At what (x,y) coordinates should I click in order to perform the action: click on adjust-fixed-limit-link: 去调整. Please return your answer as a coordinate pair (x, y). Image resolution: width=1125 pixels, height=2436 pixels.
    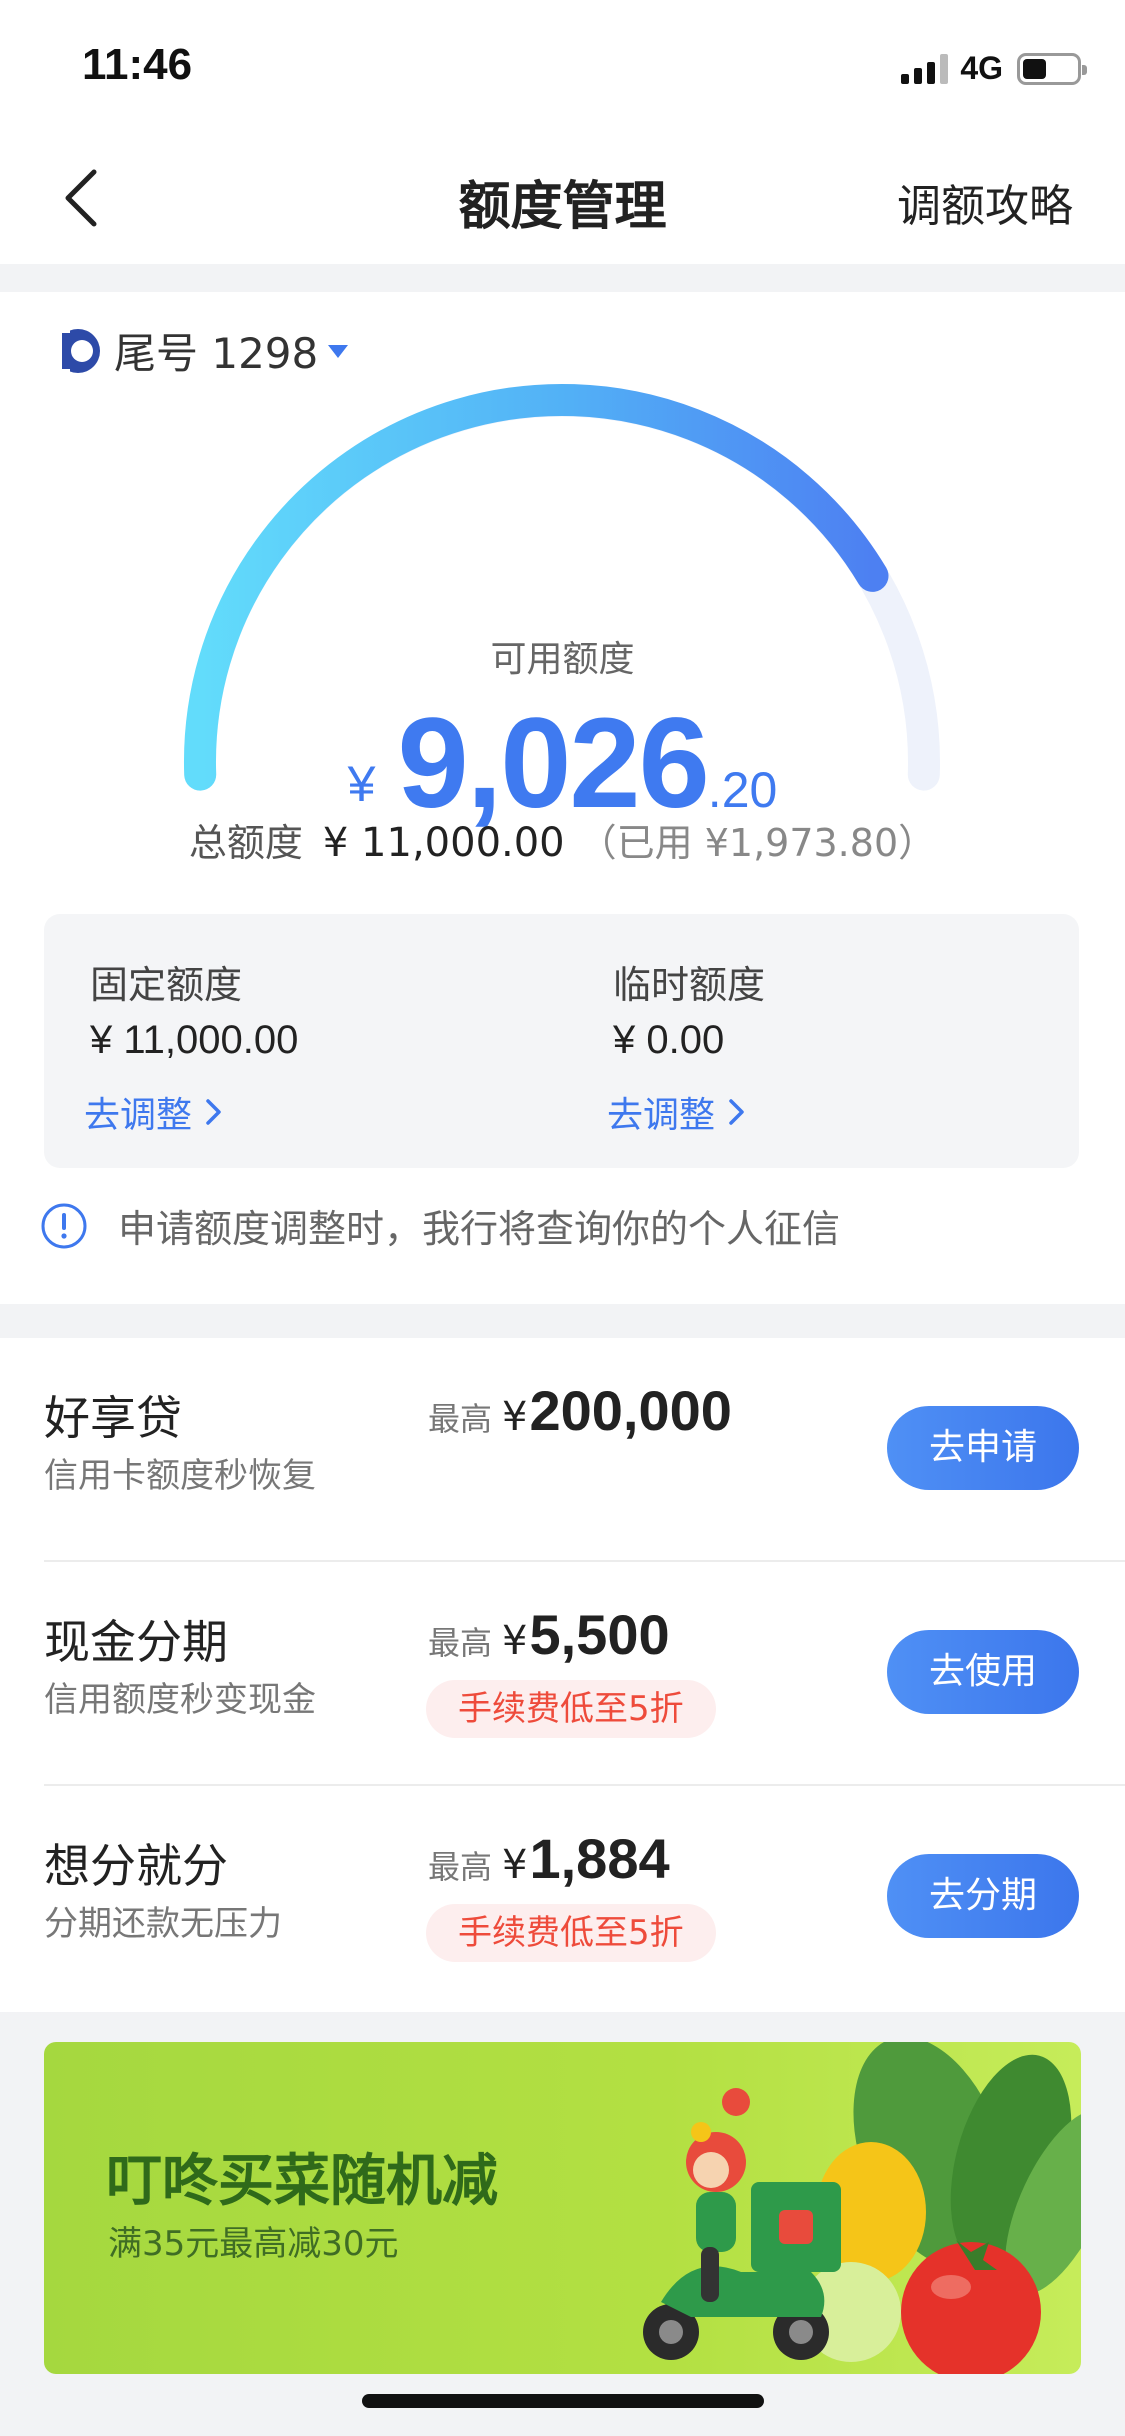
    Looking at the image, I should click on (154, 1112).